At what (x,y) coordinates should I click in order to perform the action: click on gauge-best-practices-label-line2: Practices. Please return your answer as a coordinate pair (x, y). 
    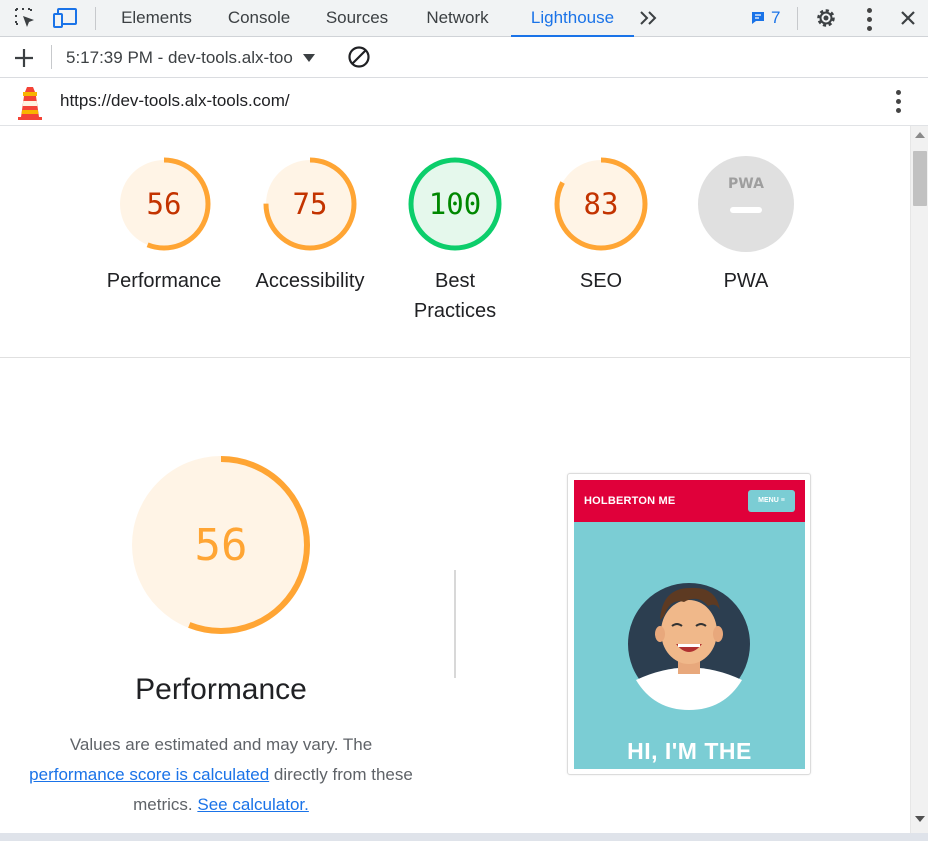
    Looking at the image, I should click on (455, 311).